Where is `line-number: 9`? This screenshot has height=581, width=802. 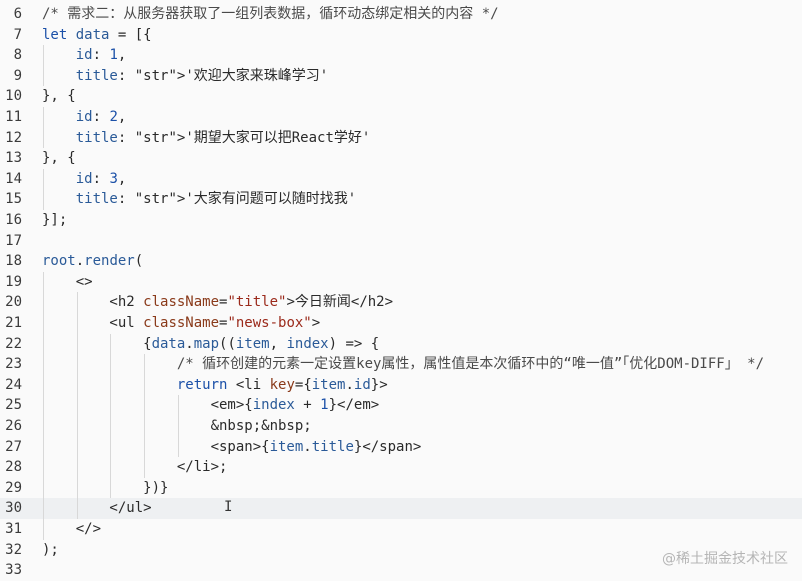
line-number: 9 is located at coordinates (17, 75).